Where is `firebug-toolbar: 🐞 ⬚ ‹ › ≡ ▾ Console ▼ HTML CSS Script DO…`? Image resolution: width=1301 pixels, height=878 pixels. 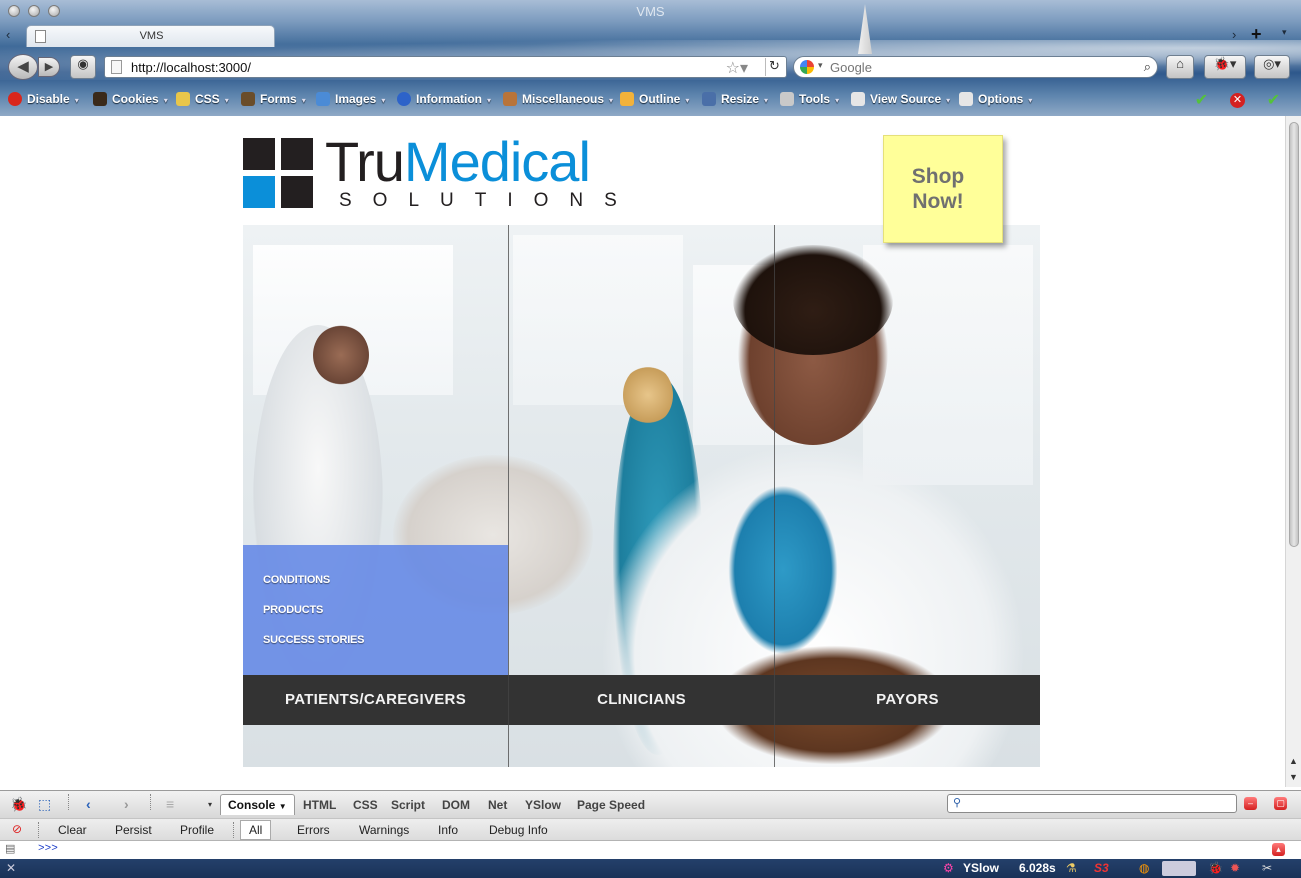 firebug-toolbar: 🐞 ⬚ ‹ › ≡ ▾ Console ▼ HTML CSS Script DO… is located at coordinates (650, 804).